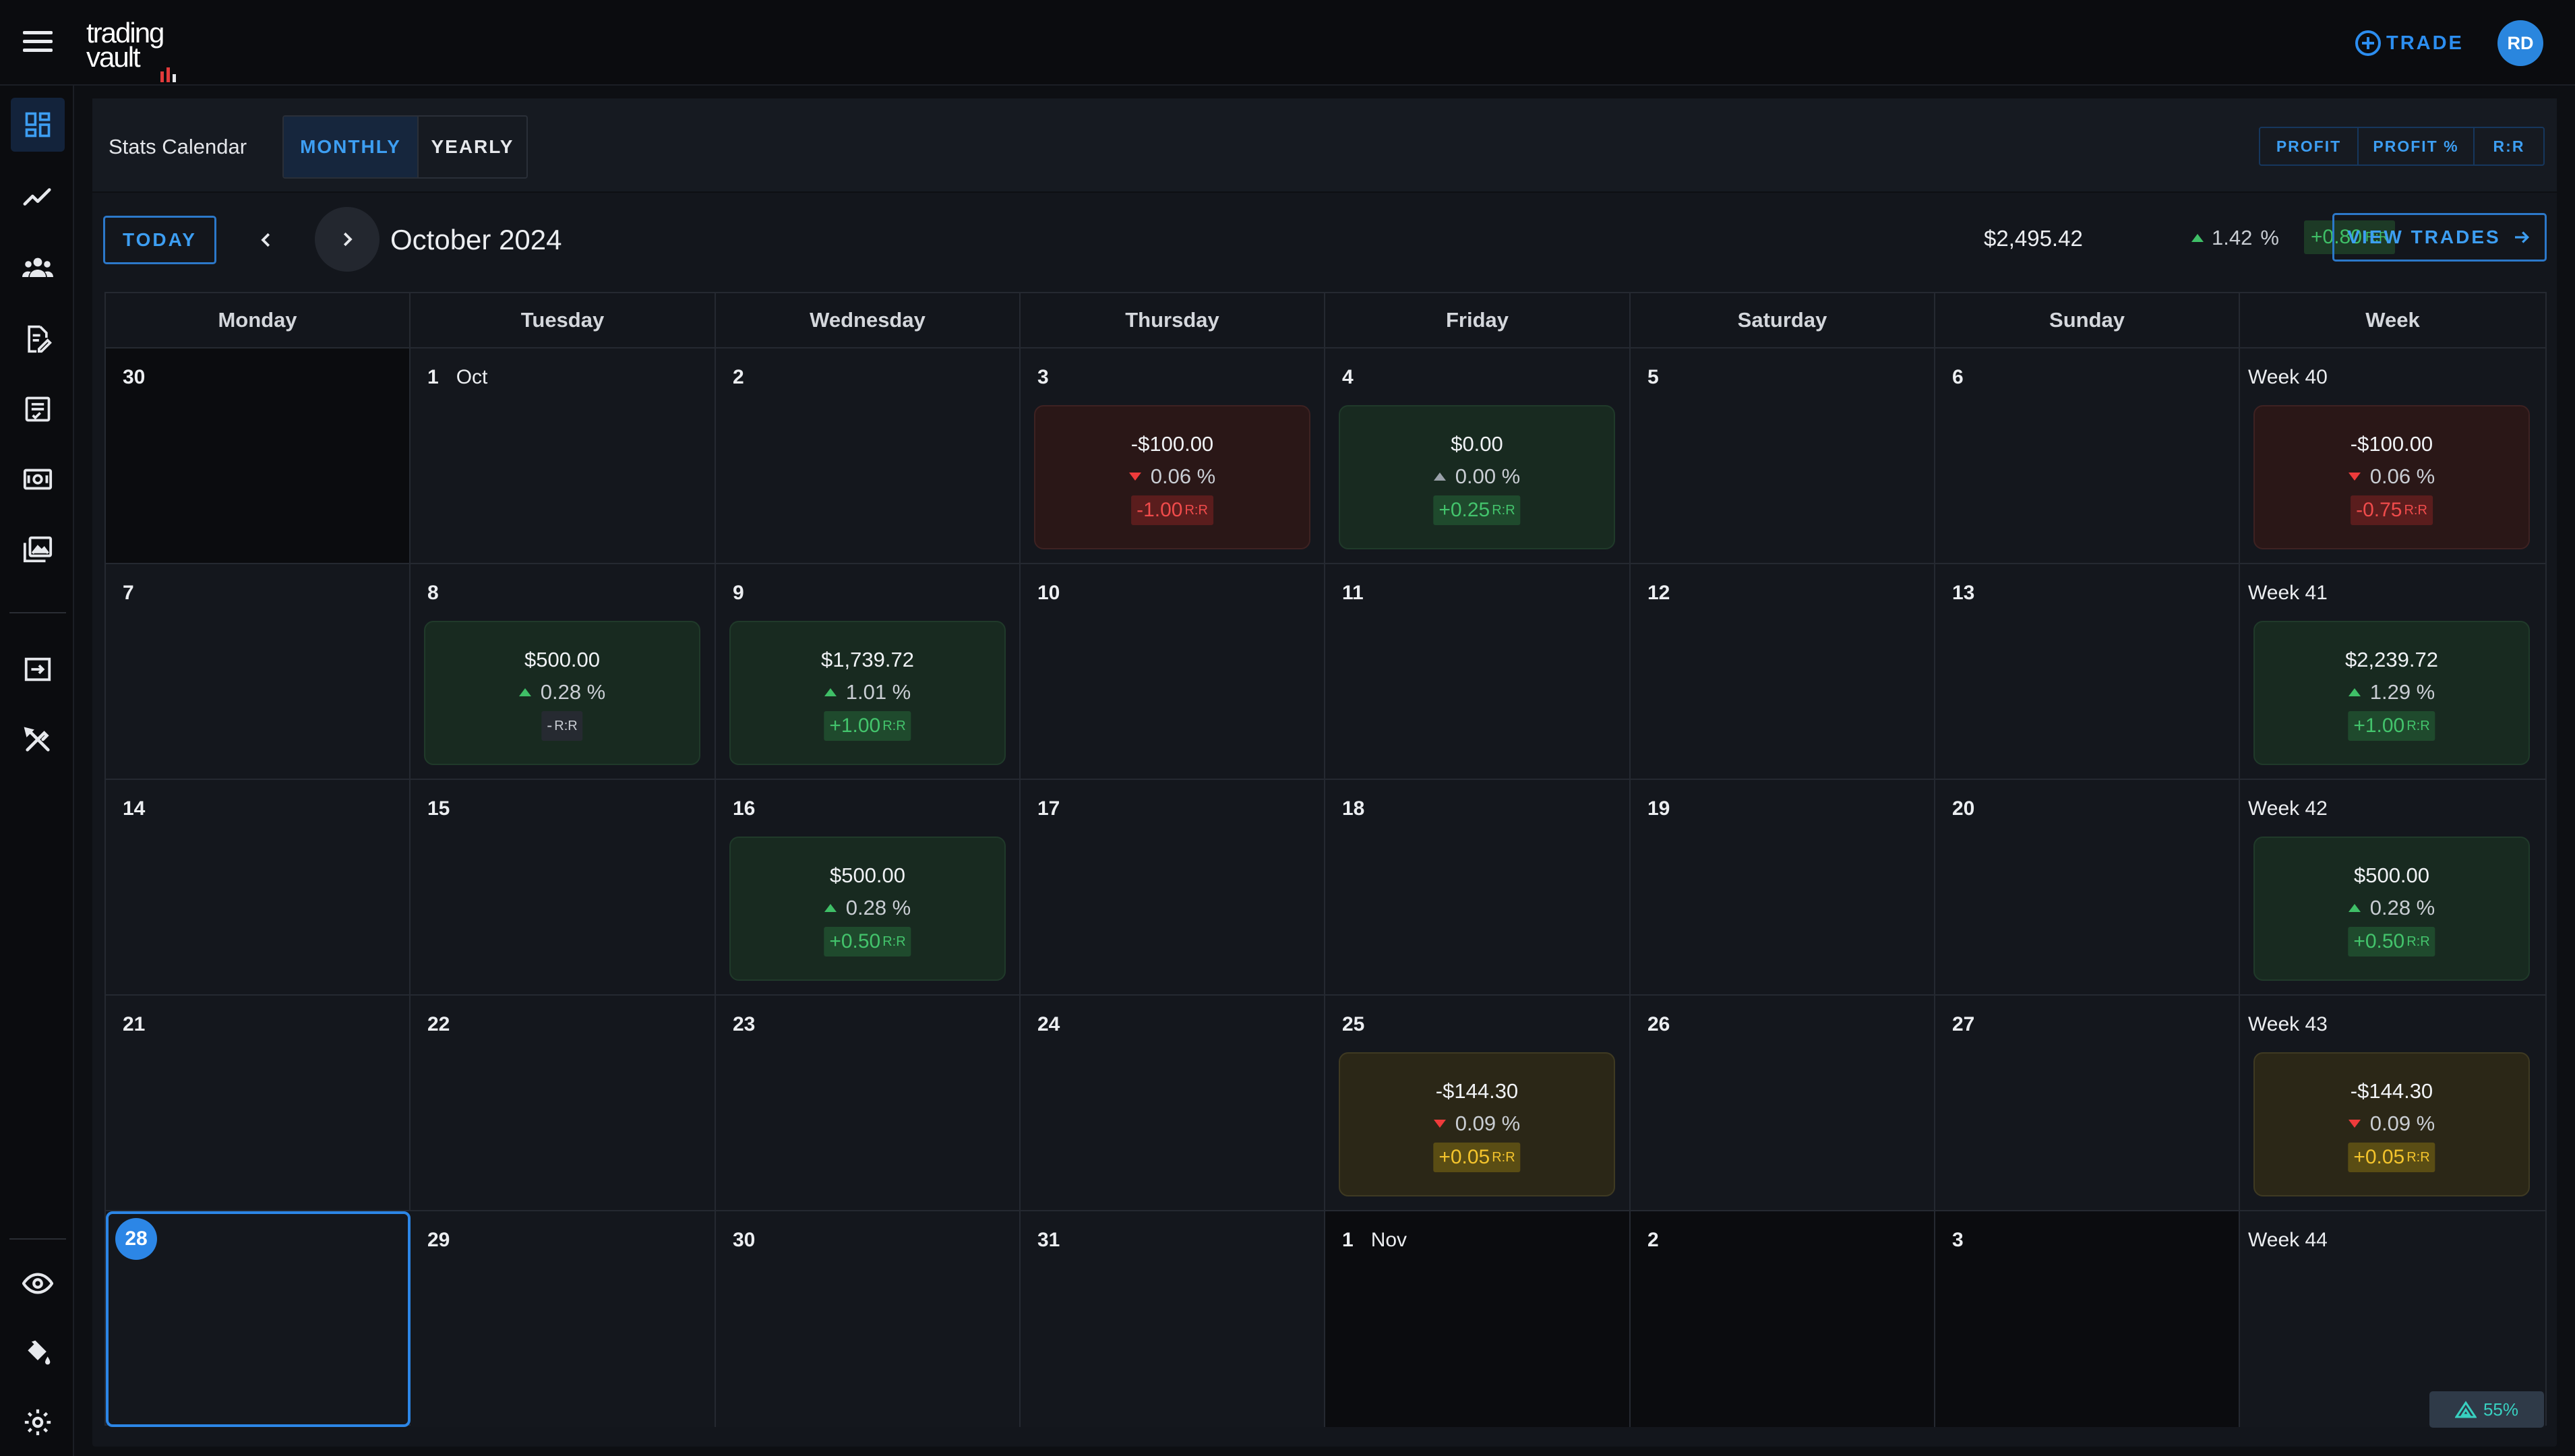 The image size is (2575, 1456). Describe the element at coordinates (563, 1103) in the screenshot. I see `calendar-day-cell: 22` at that location.